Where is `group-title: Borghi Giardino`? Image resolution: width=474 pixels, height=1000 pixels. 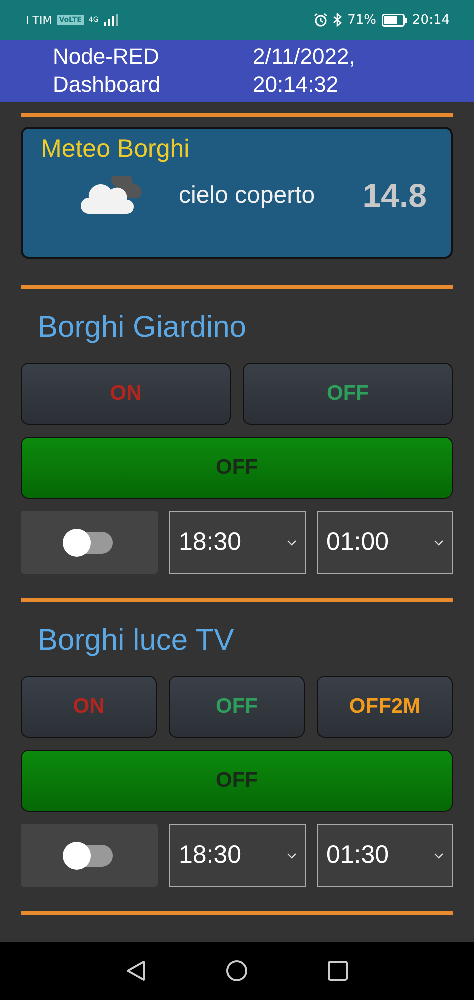
group-title: Borghi Giardino is located at coordinates (142, 328).